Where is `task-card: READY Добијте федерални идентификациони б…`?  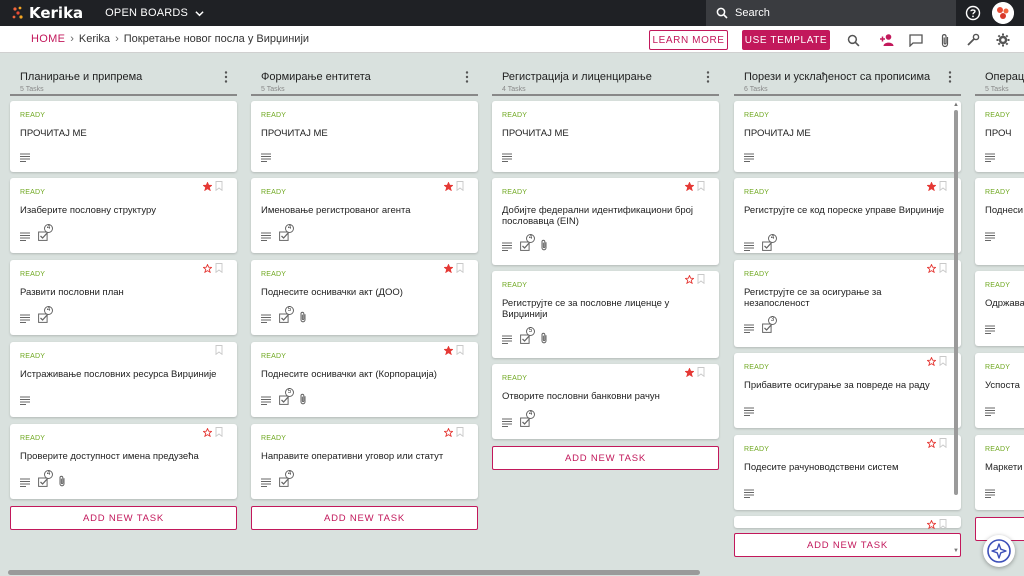
task-card: READY Добијте федерални идентификациони б… is located at coordinates (605, 221).